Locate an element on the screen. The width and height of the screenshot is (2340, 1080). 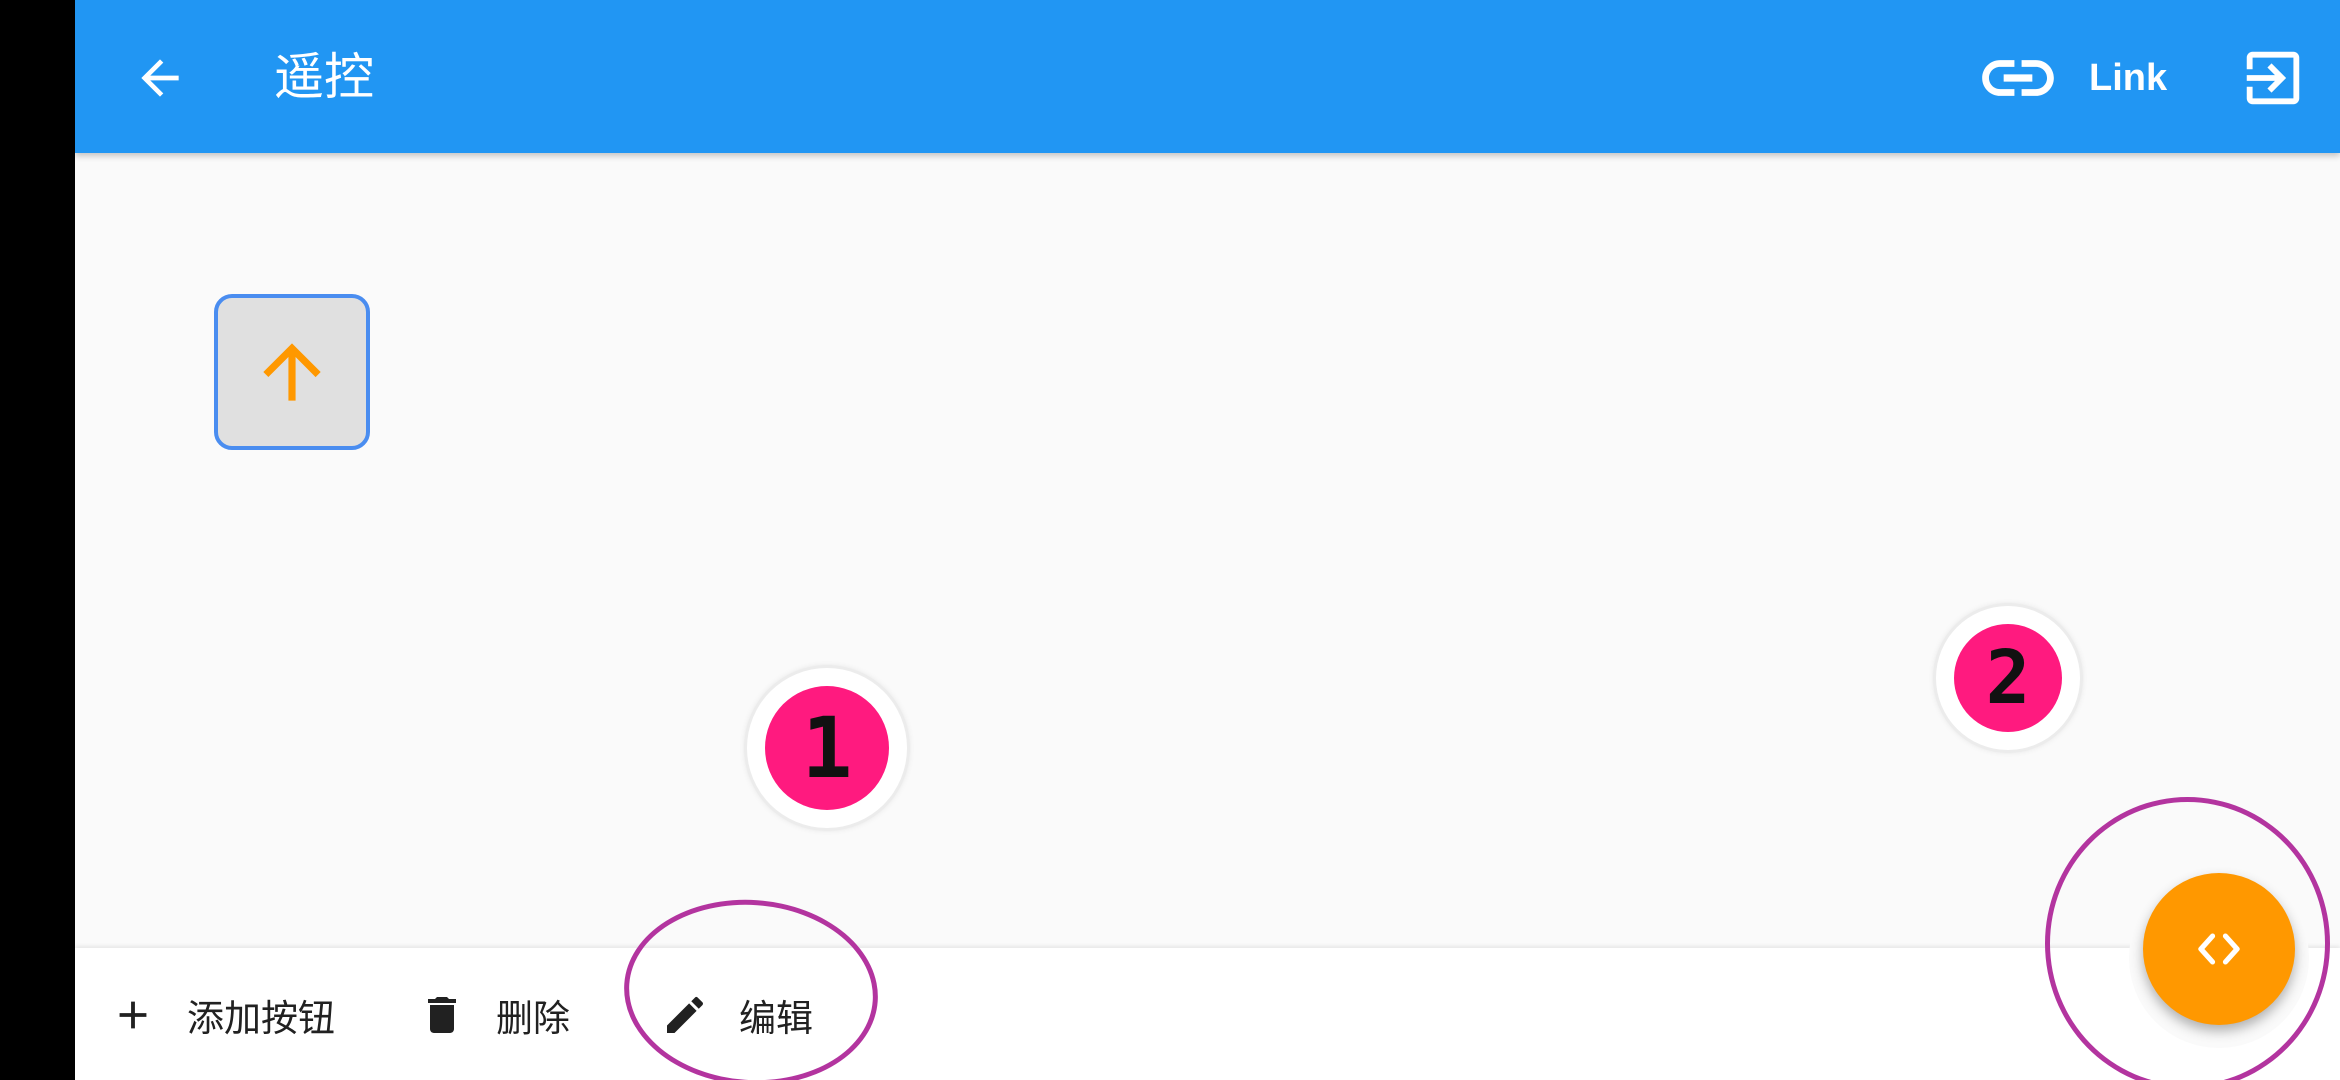
bottom-app-bar is located at coordinates (1207, 1014).